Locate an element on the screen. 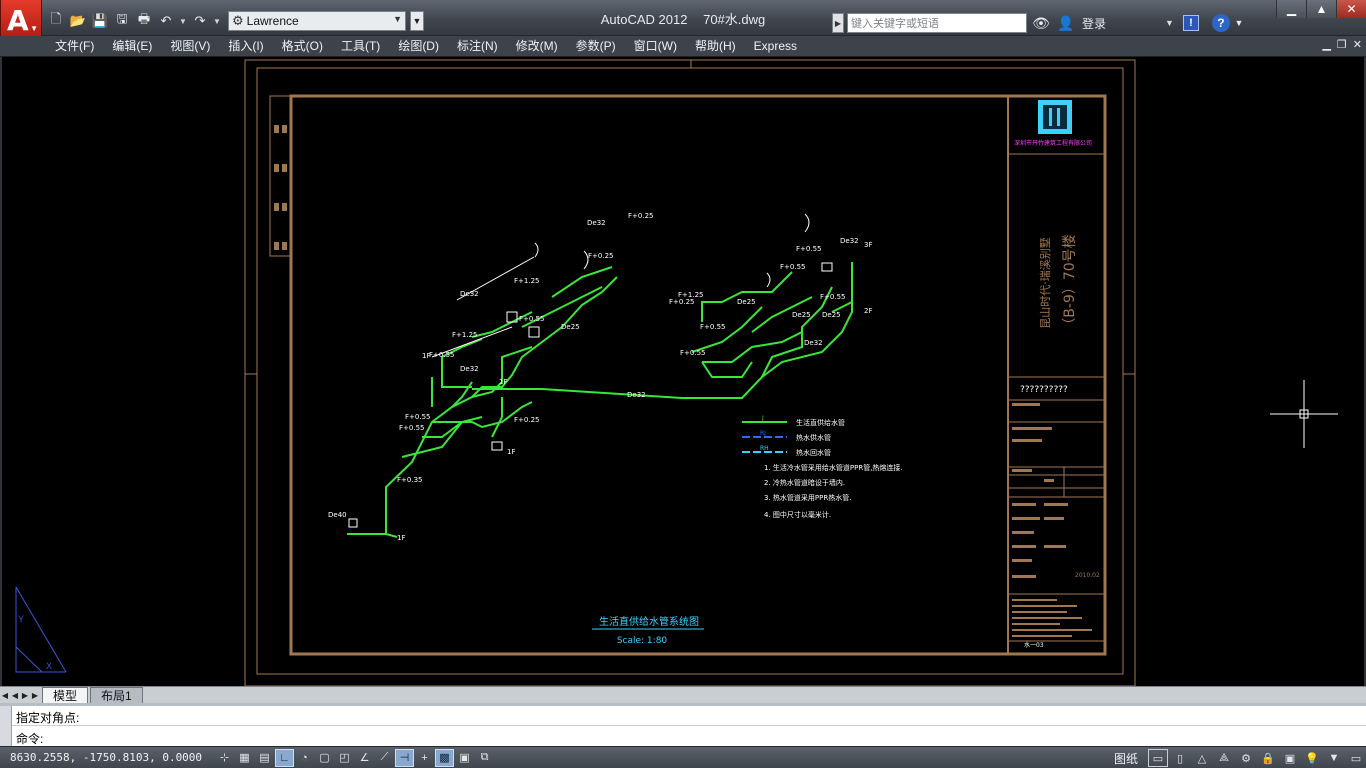  status-right: 图纸 ▭ ▯ △ ⟁ ⚙ 🔒 ▣ 💡 ▼ ▭ is located at coordinates (1240, 757).